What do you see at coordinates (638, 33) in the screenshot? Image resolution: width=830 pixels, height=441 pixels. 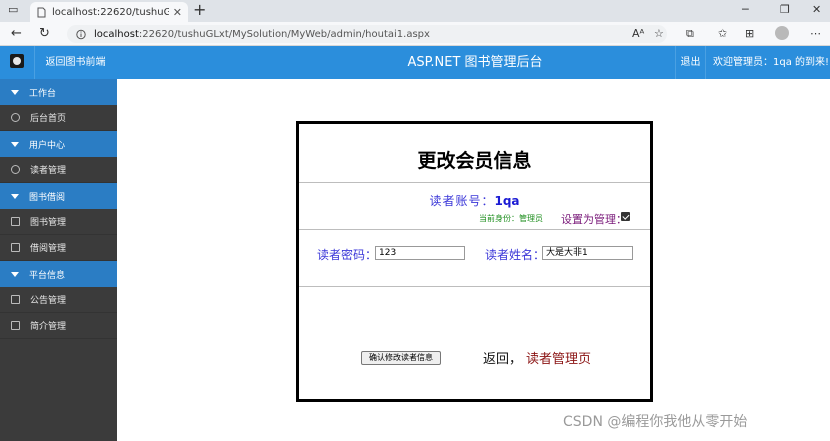 I see `read-aloud-icon: Aᴬ` at bounding box center [638, 33].